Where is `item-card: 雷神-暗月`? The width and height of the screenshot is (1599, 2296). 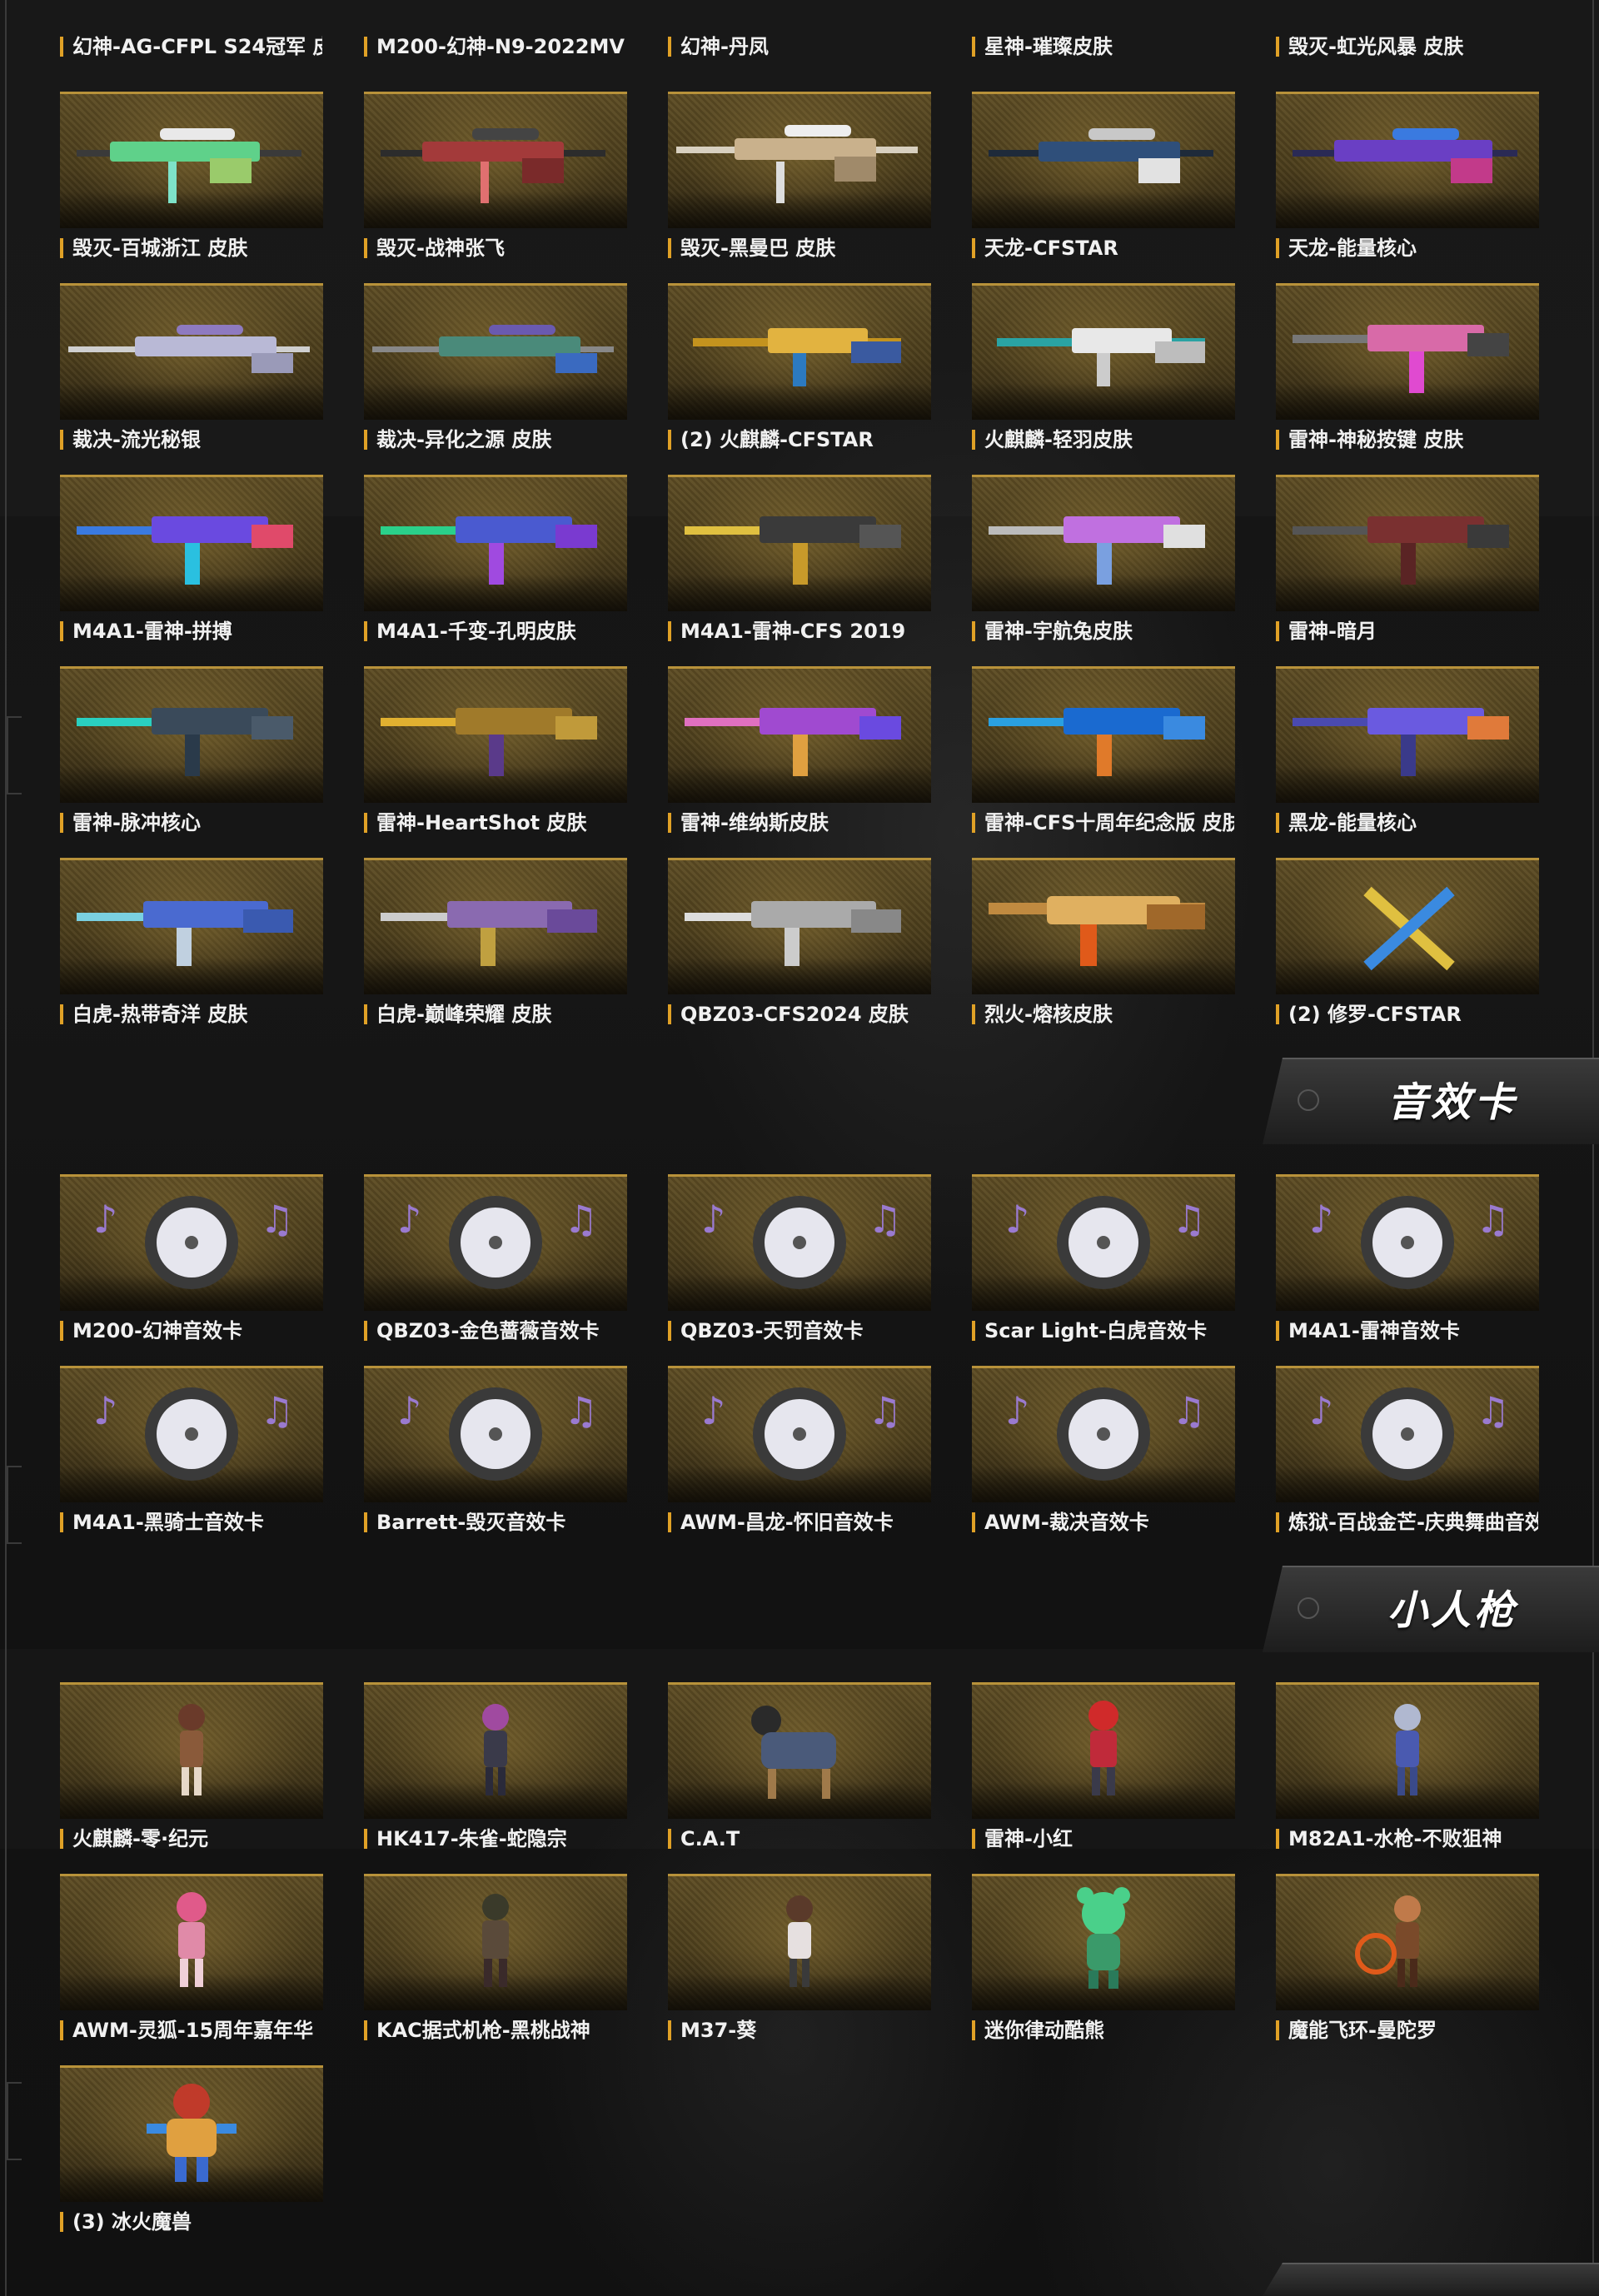 item-card: 雷神-暗月 is located at coordinates (1407, 564).